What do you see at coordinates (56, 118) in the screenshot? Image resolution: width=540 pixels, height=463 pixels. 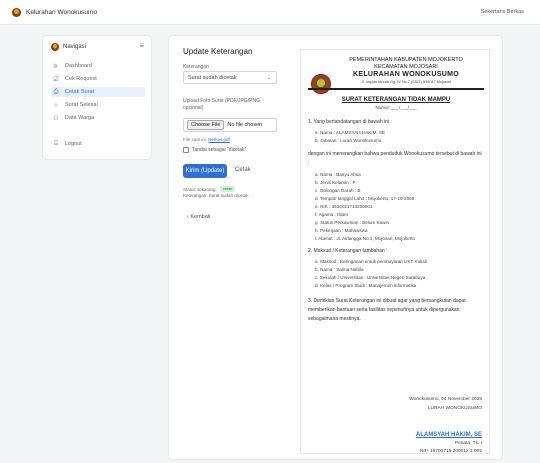 I see `users-icon: ⚇` at bounding box center [56, 118].